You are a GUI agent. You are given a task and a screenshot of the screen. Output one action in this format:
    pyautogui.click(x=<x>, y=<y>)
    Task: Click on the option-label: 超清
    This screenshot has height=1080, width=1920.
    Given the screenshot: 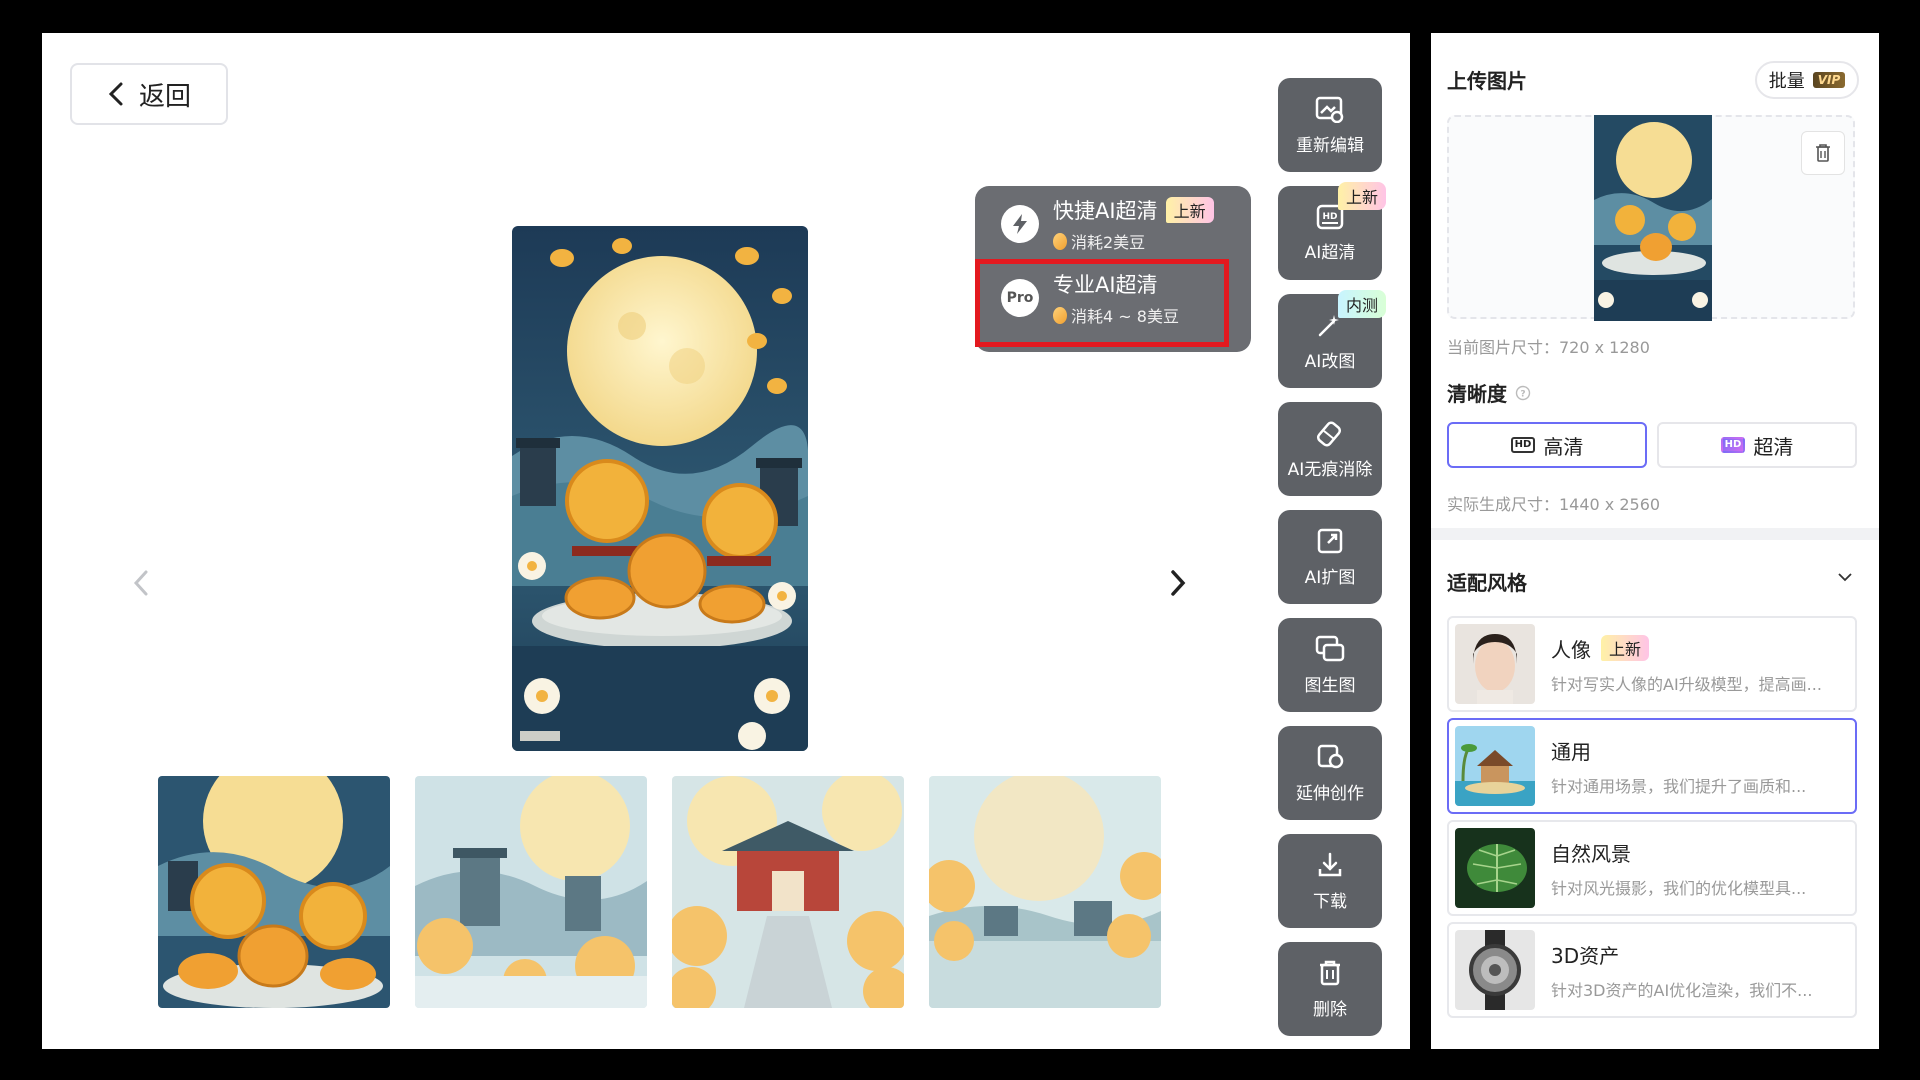 What is the action you would take?
    pyautogui.click(x=1773, y=446)
    